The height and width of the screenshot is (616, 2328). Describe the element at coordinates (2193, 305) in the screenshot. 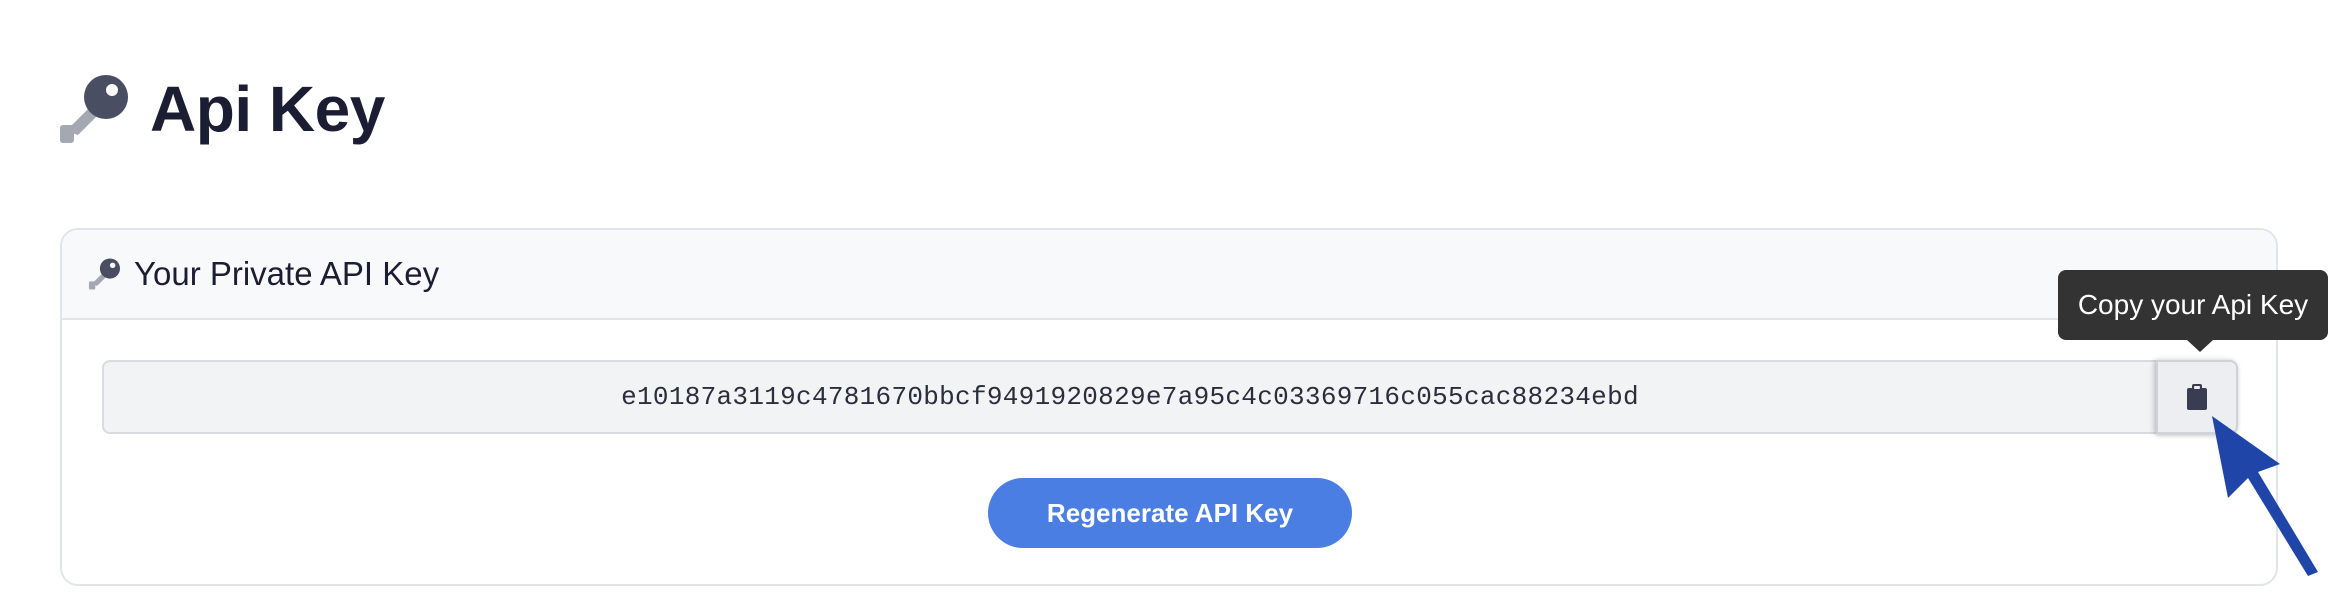

I see `copy-tooltip: Copy your Api Key` at that location.